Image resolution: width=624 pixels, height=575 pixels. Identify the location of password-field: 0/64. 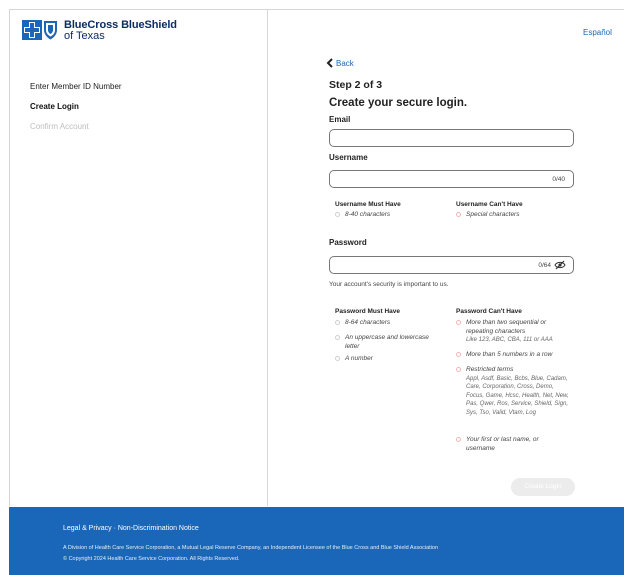
(451, 265).